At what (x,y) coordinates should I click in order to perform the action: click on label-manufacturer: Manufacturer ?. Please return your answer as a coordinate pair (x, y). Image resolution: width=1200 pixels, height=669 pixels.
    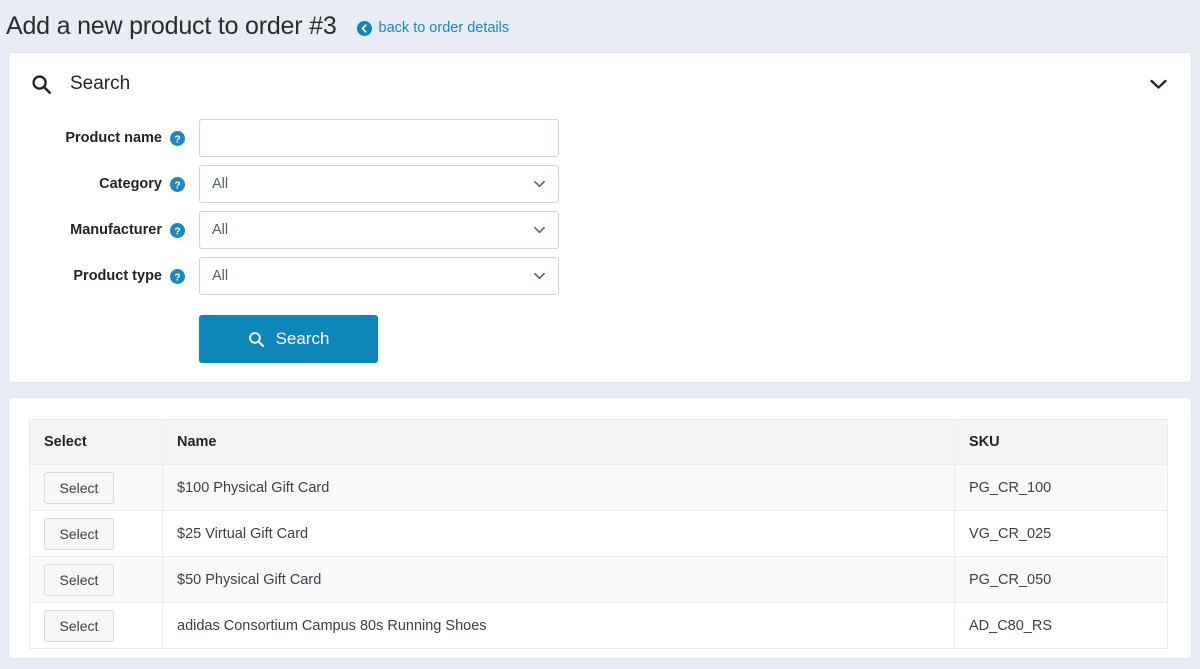
    Looking at the image, I should click on (104, 230).